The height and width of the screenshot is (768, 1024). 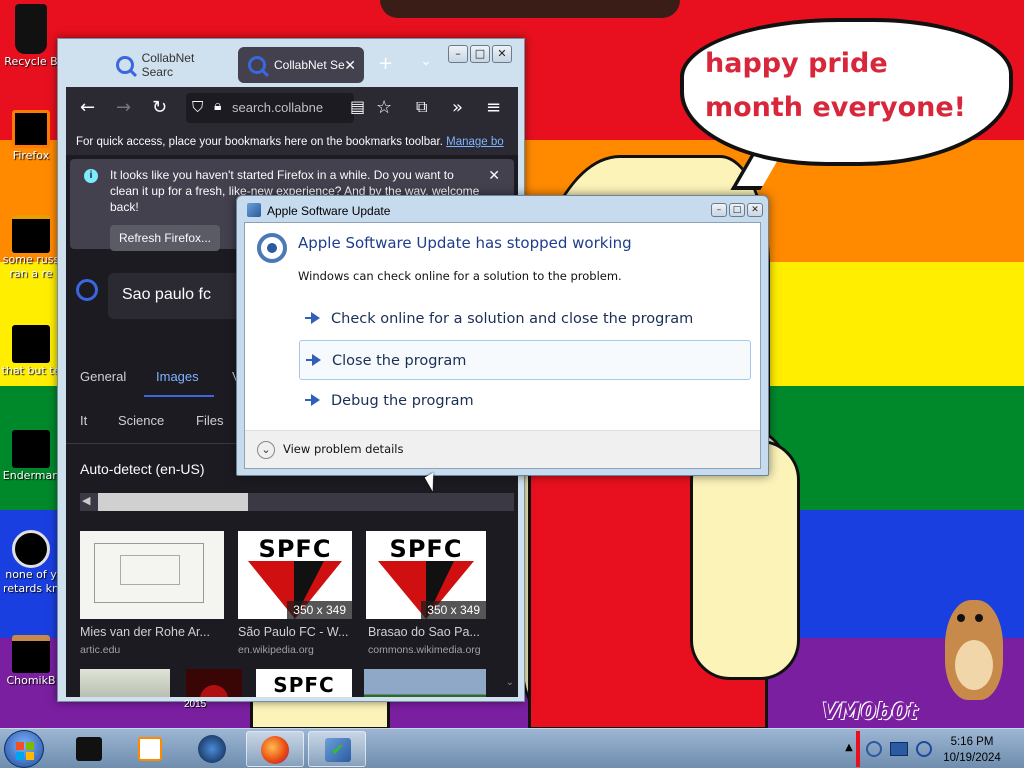 What do you see at coordinates (337, 749) in the screenshot?
I see `taskbar-software-update: ✔` at bounding box center [337, 749].